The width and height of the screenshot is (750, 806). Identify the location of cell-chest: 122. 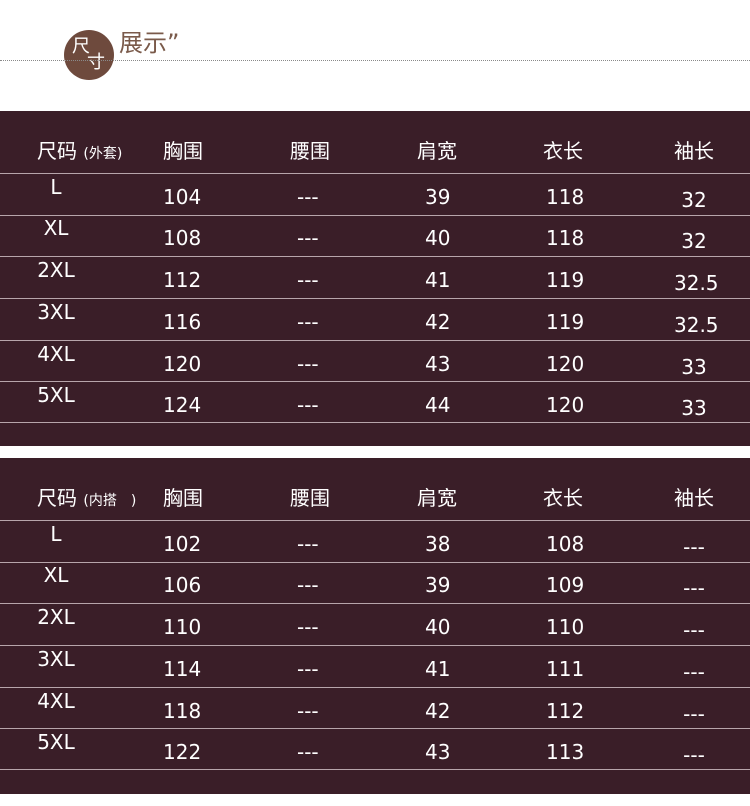
(182, 752).